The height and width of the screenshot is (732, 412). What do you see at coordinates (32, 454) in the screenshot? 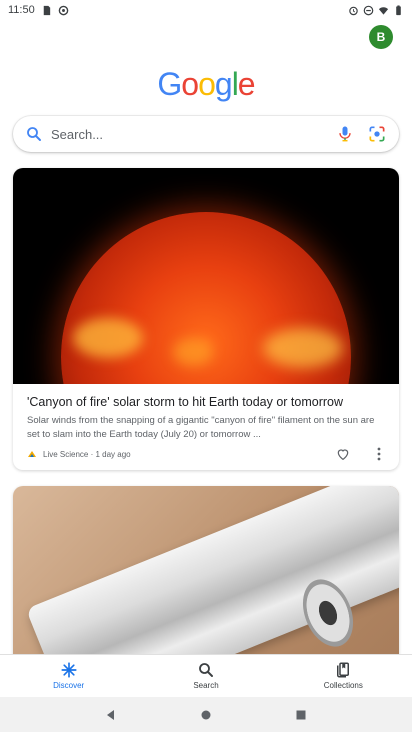
I see `live-science-logo-icon` at bounding box center [32, 454].